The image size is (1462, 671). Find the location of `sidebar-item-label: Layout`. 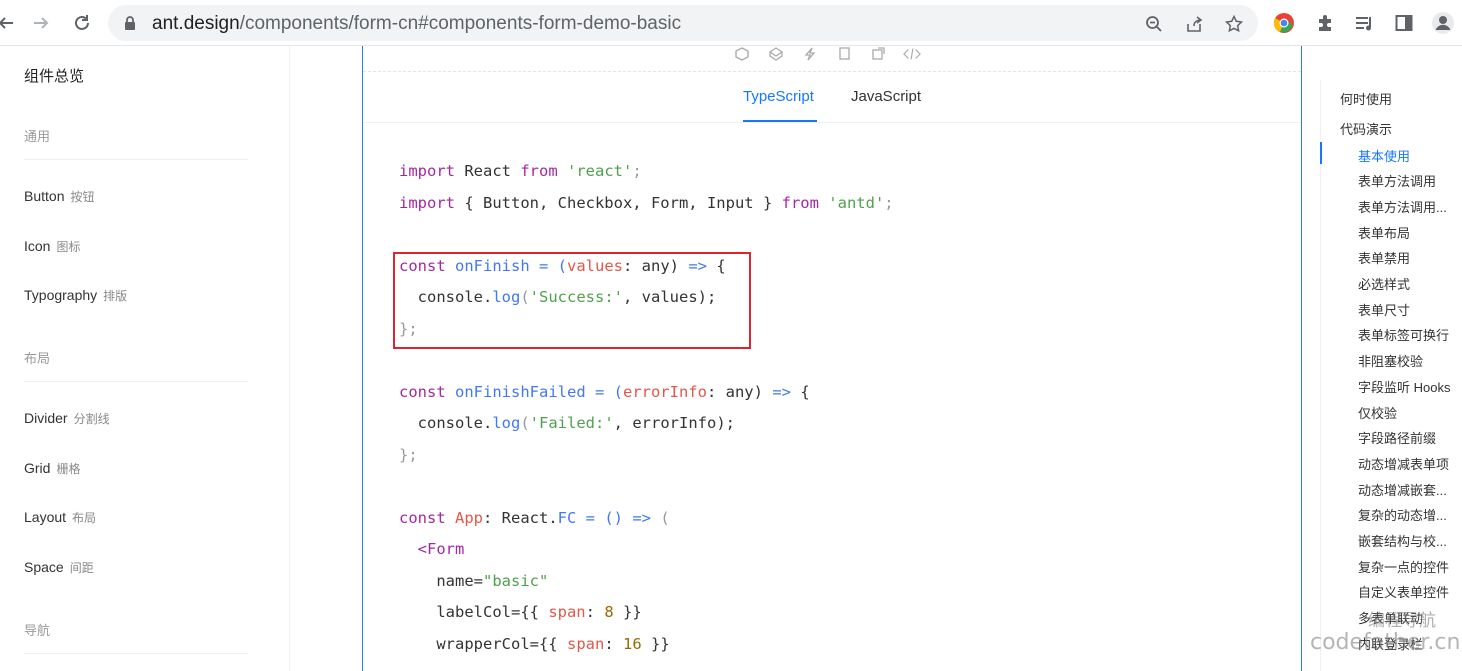

sidebar-item-label: Layout is located at coordinates (45, 517).